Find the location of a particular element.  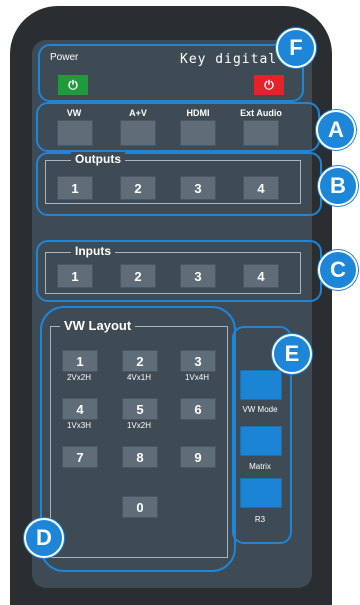

source-button-av is located at coordinates (138, 133).